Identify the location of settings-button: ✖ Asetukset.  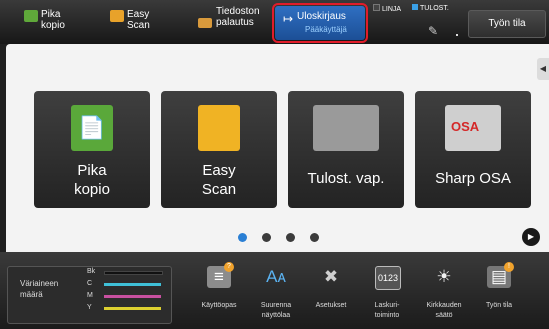
(331, 293).